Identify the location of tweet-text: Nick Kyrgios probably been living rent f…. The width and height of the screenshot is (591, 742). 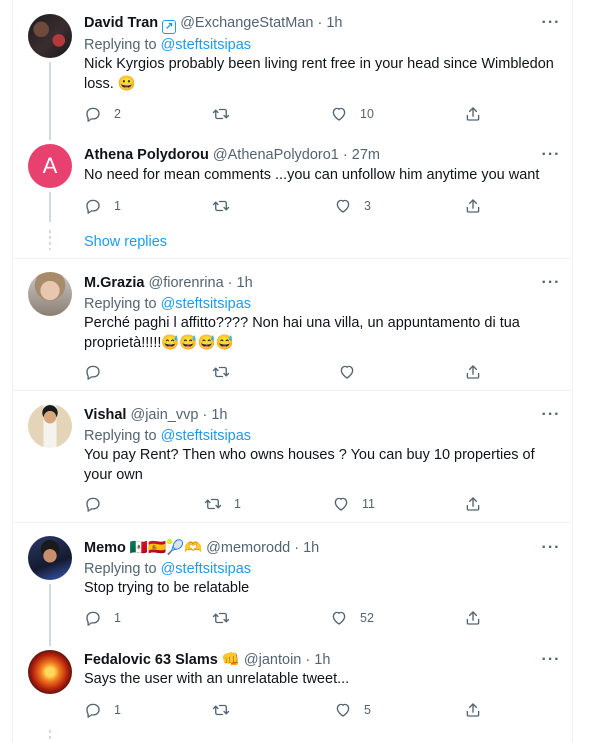
(319, 74).